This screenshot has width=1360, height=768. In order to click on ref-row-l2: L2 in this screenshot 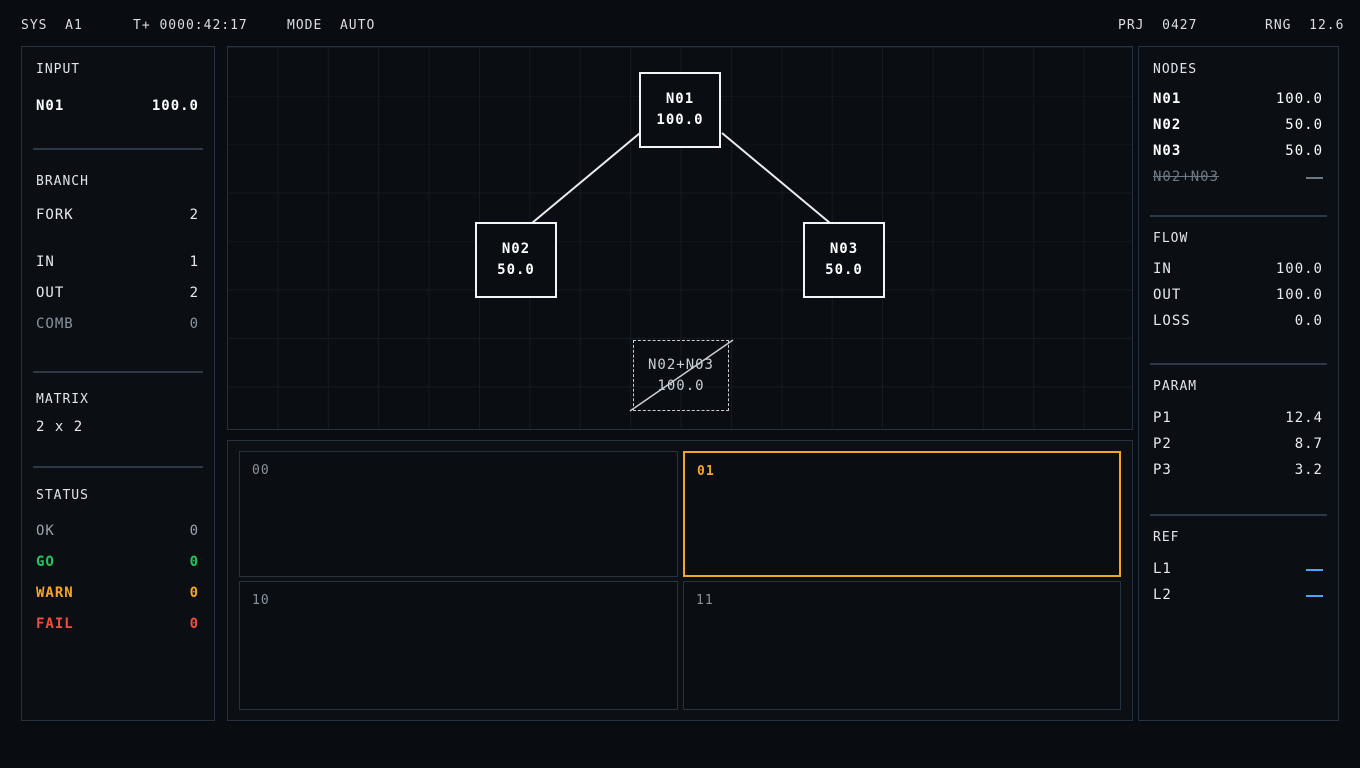, I will do `click(1238, 595)`.